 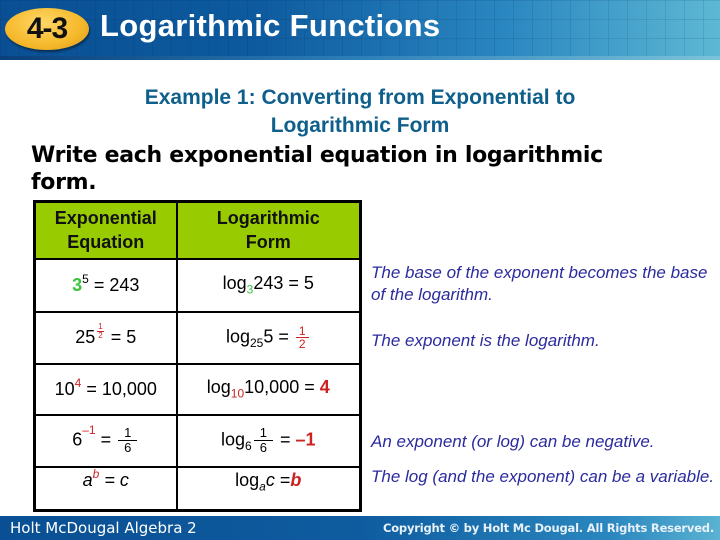 I want to click on fraction-value: 16, so click(x=128, y=440).